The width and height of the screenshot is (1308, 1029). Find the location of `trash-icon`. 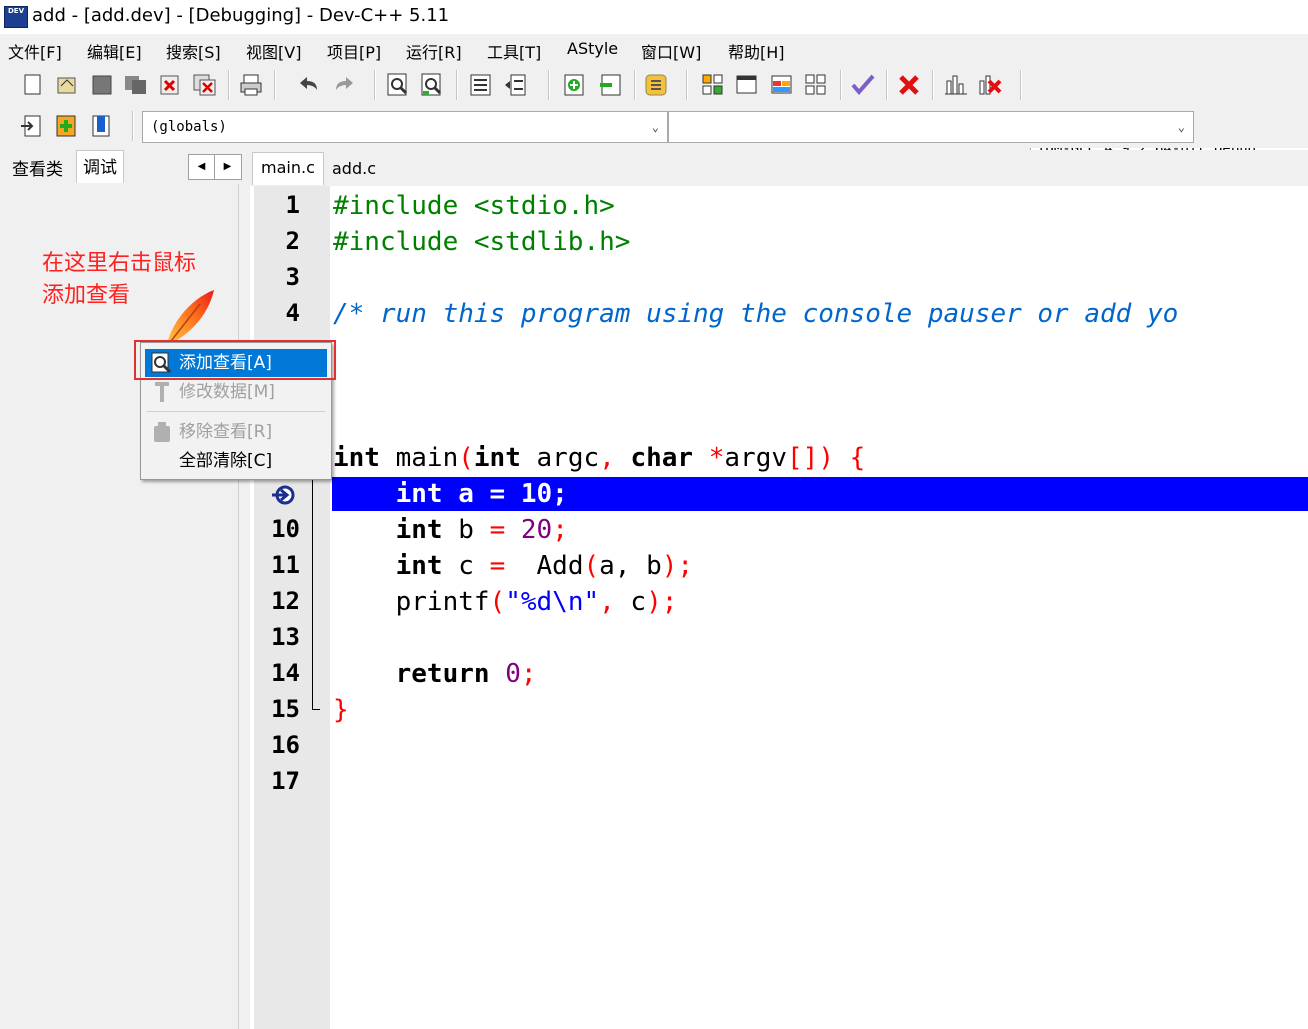

trash-icon is located at coordinates (162, 432).